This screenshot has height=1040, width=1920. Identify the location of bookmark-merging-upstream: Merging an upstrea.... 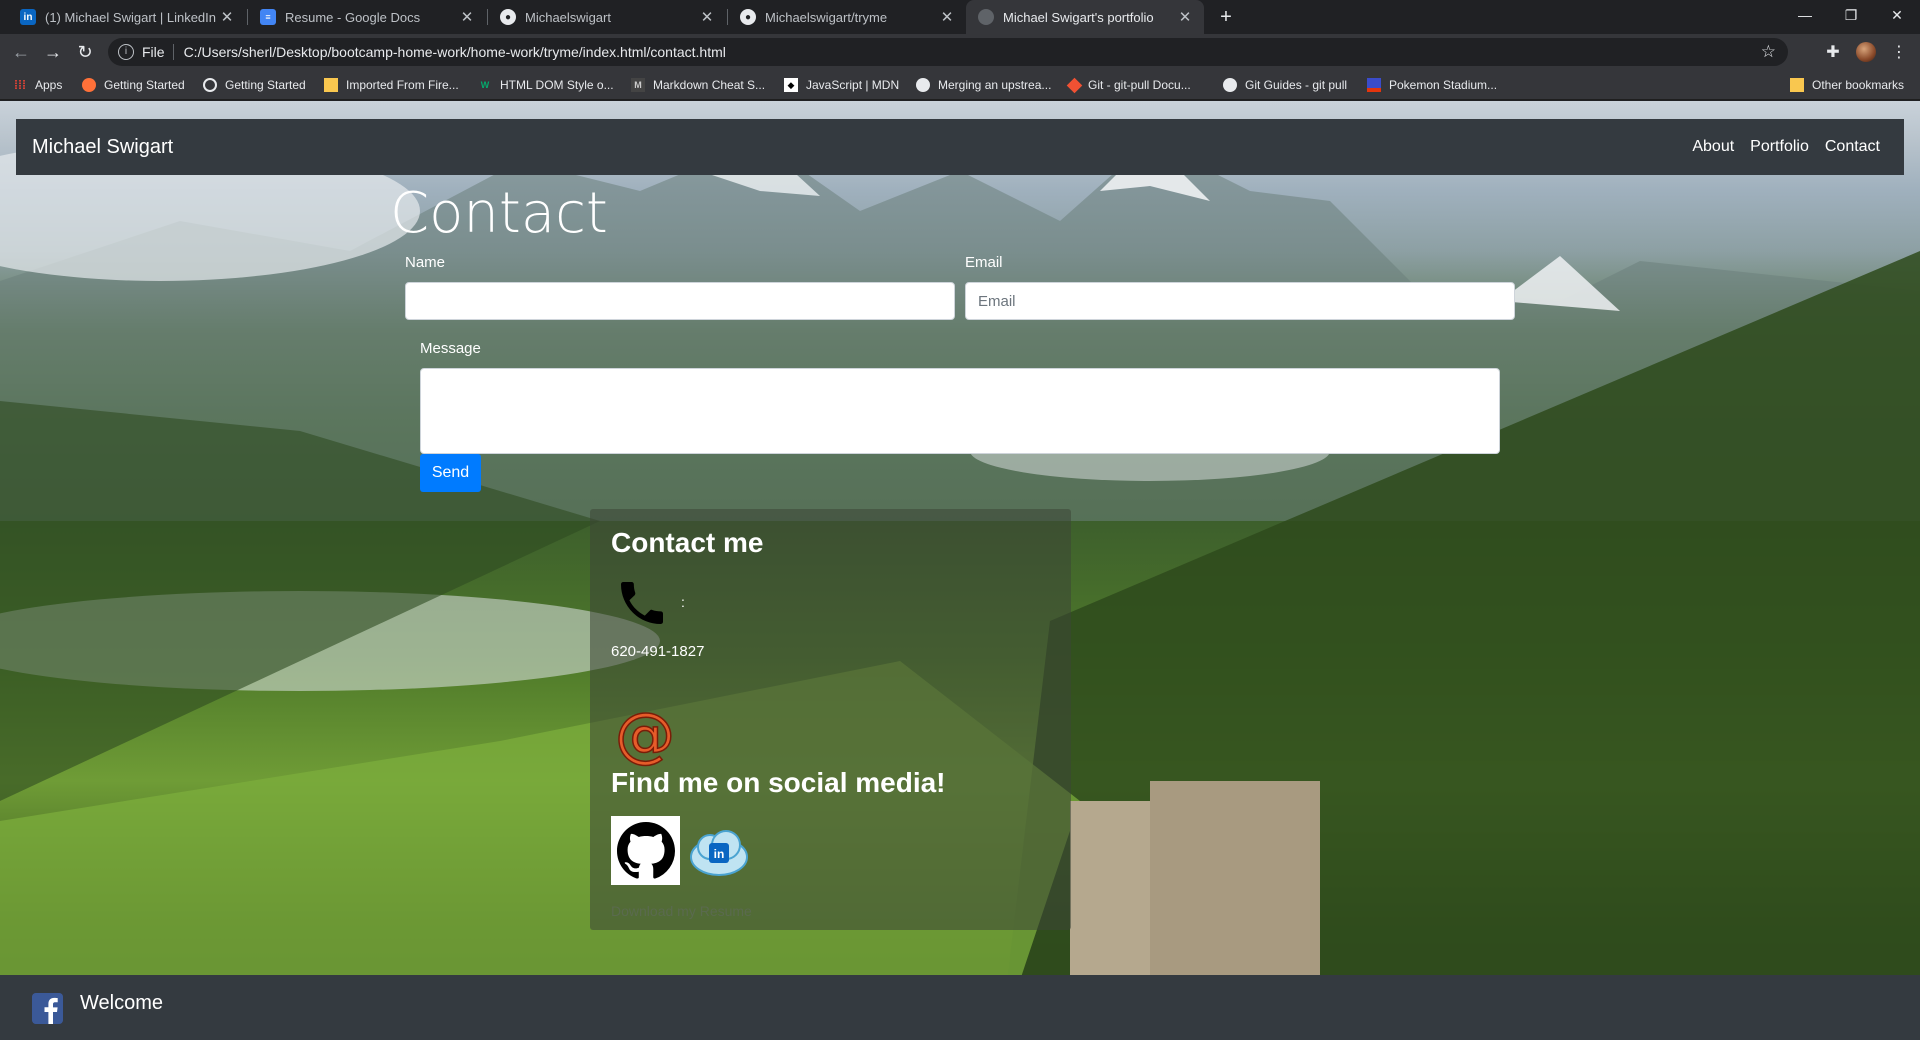
(983, 85).